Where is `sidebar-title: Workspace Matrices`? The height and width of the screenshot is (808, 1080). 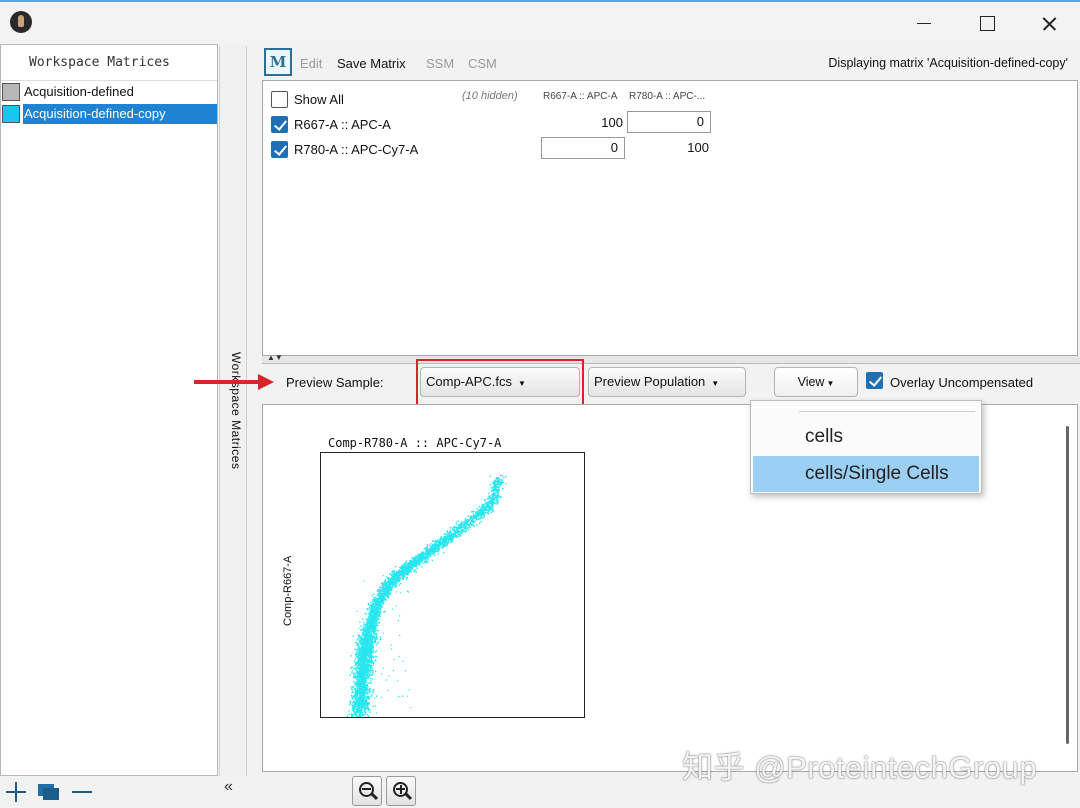
sidebar-title: Workspace Matrices is located at coordinates (109, 63).